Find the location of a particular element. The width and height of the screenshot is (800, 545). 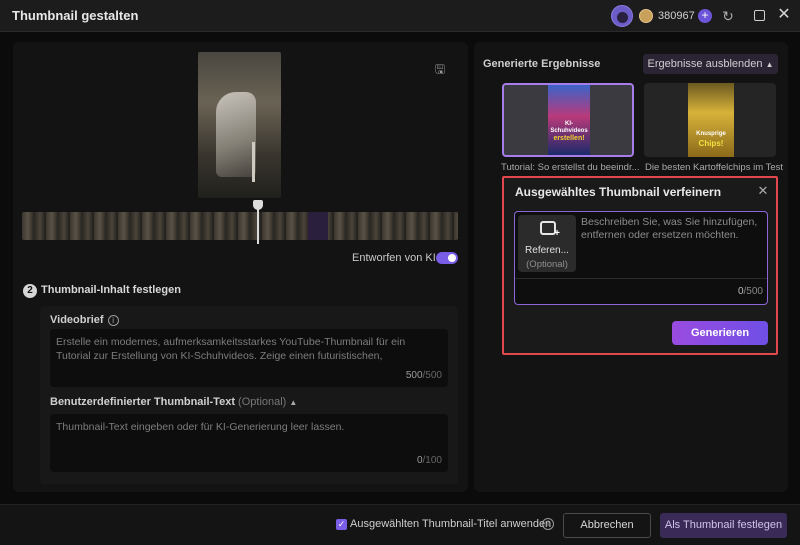

thumbnail-preview is located at coordinates (239, 125).